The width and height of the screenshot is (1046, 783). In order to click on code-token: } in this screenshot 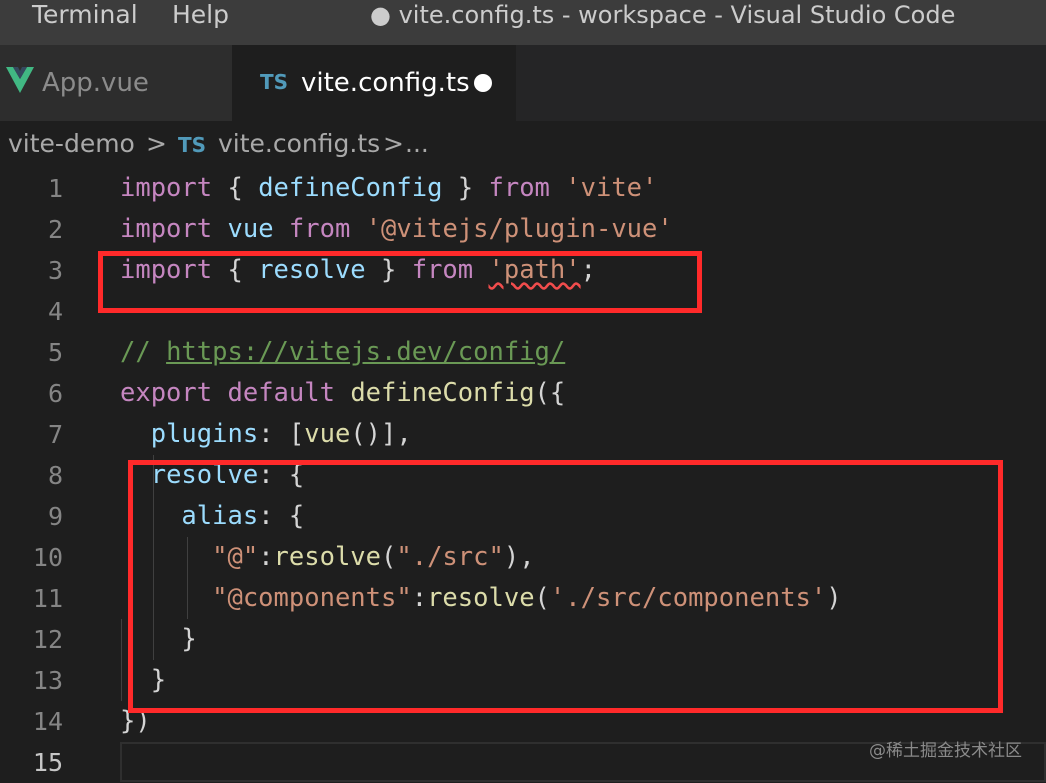, I will do `click(465, 188)`.